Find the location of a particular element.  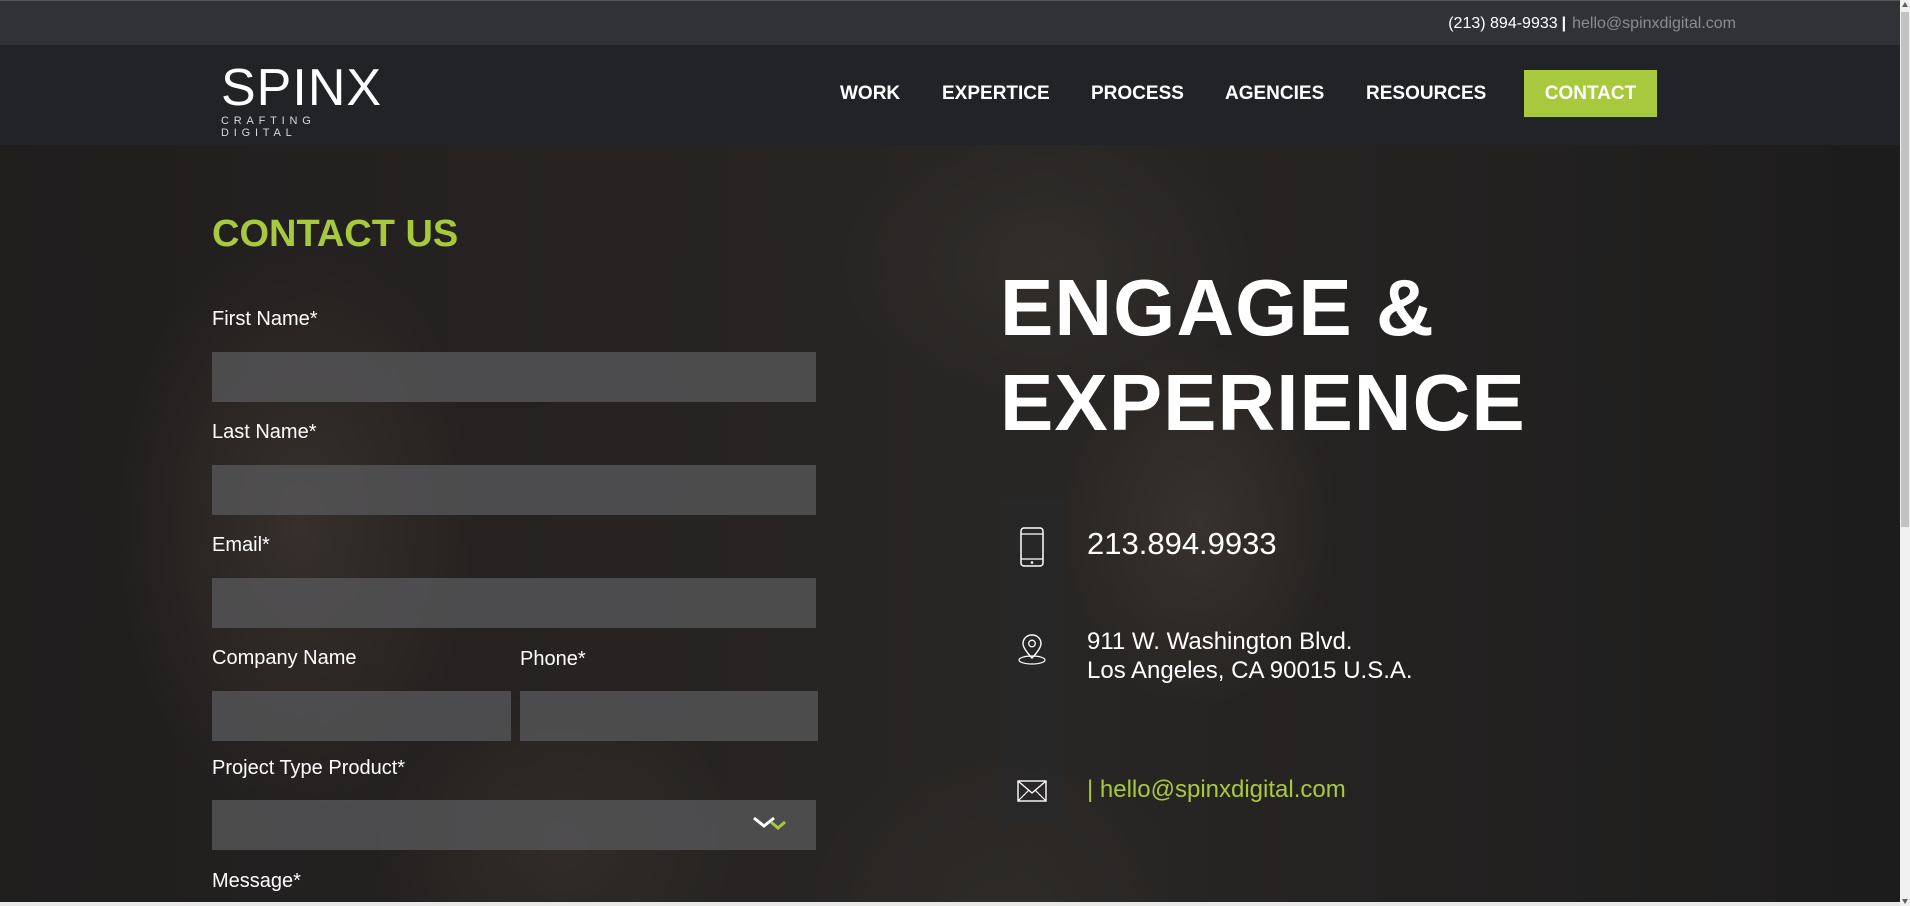

first-name-input is located at coordinates (514, 377).